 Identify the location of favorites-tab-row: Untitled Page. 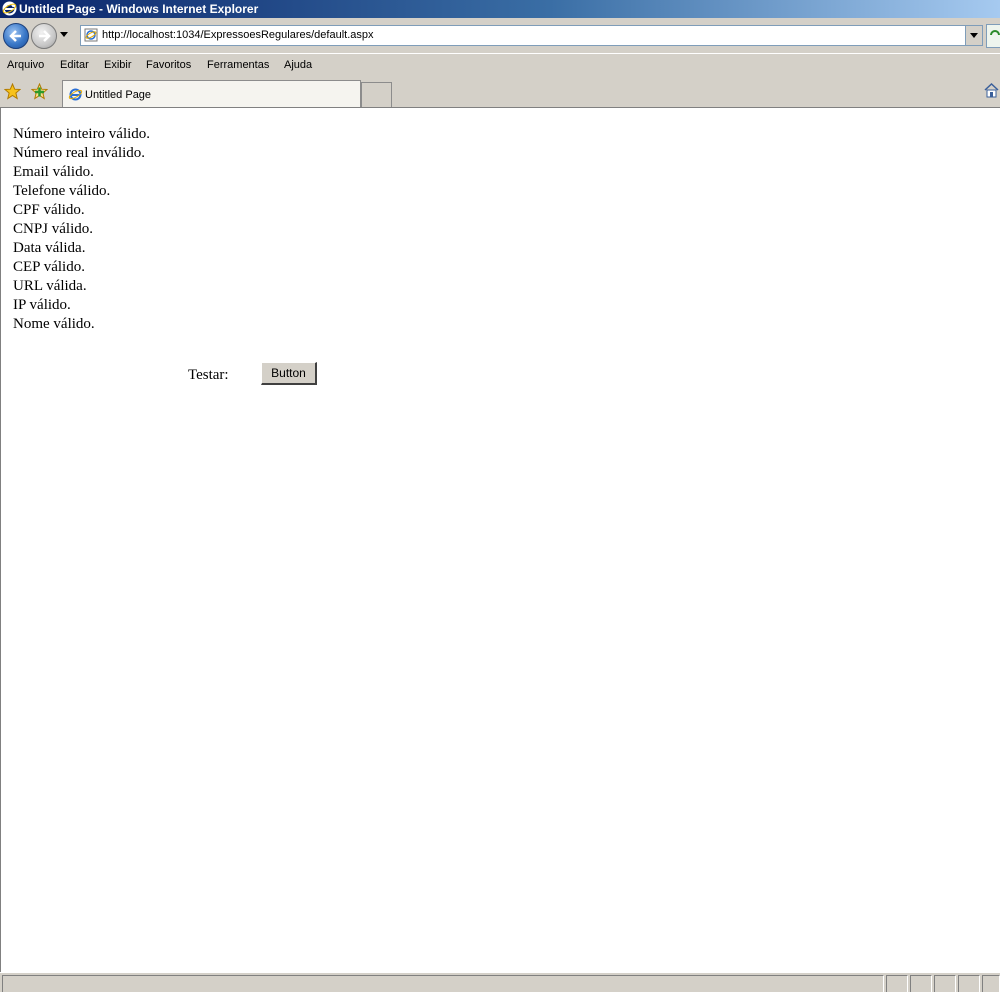
(500, 92).